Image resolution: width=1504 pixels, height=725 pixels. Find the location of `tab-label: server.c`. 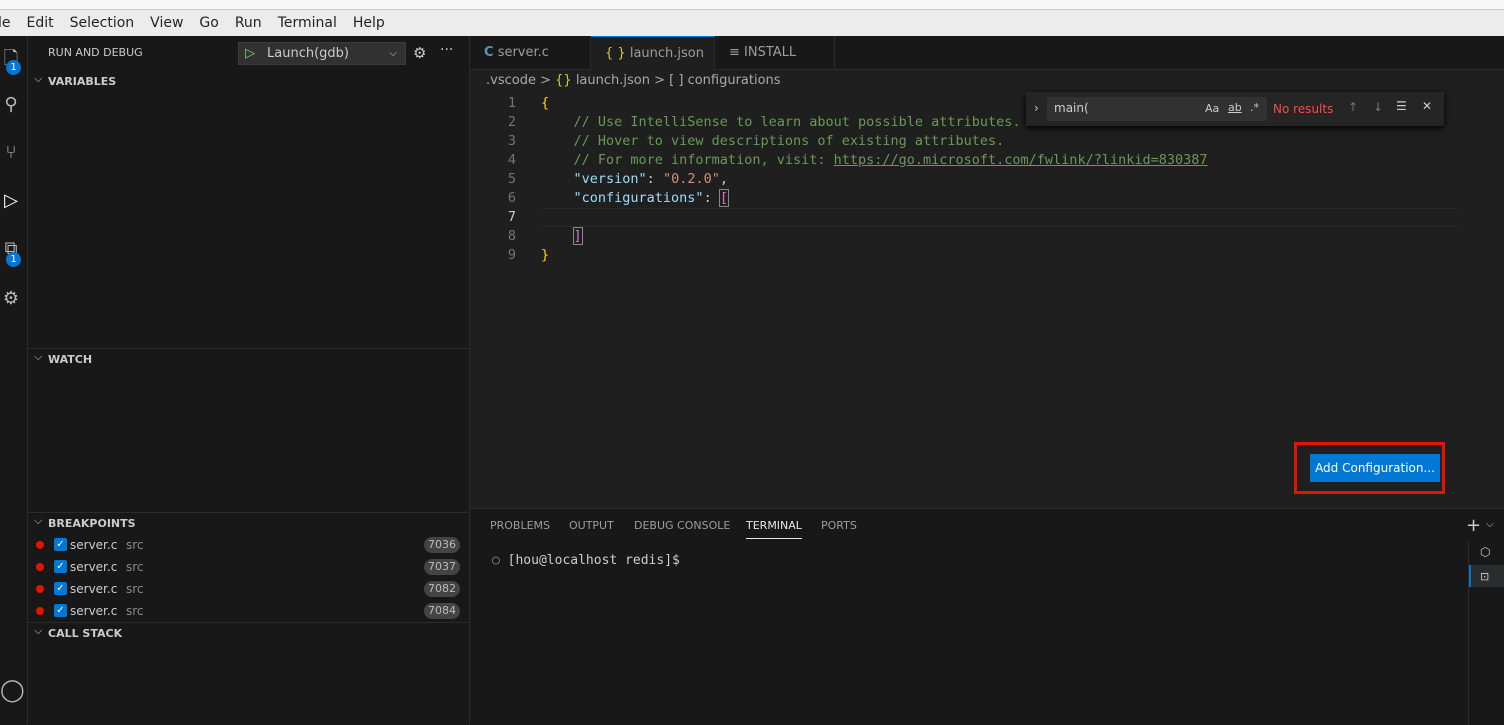

tab-label: server.c is located at coordinates (523, 52).